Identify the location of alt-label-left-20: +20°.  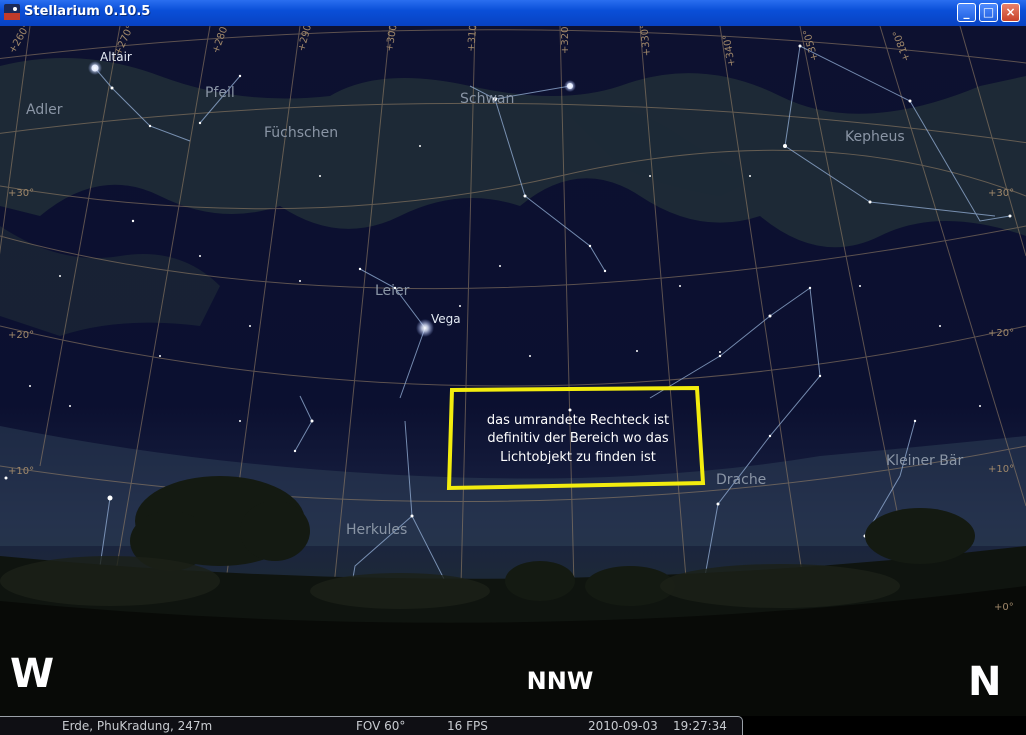
(21, 335).